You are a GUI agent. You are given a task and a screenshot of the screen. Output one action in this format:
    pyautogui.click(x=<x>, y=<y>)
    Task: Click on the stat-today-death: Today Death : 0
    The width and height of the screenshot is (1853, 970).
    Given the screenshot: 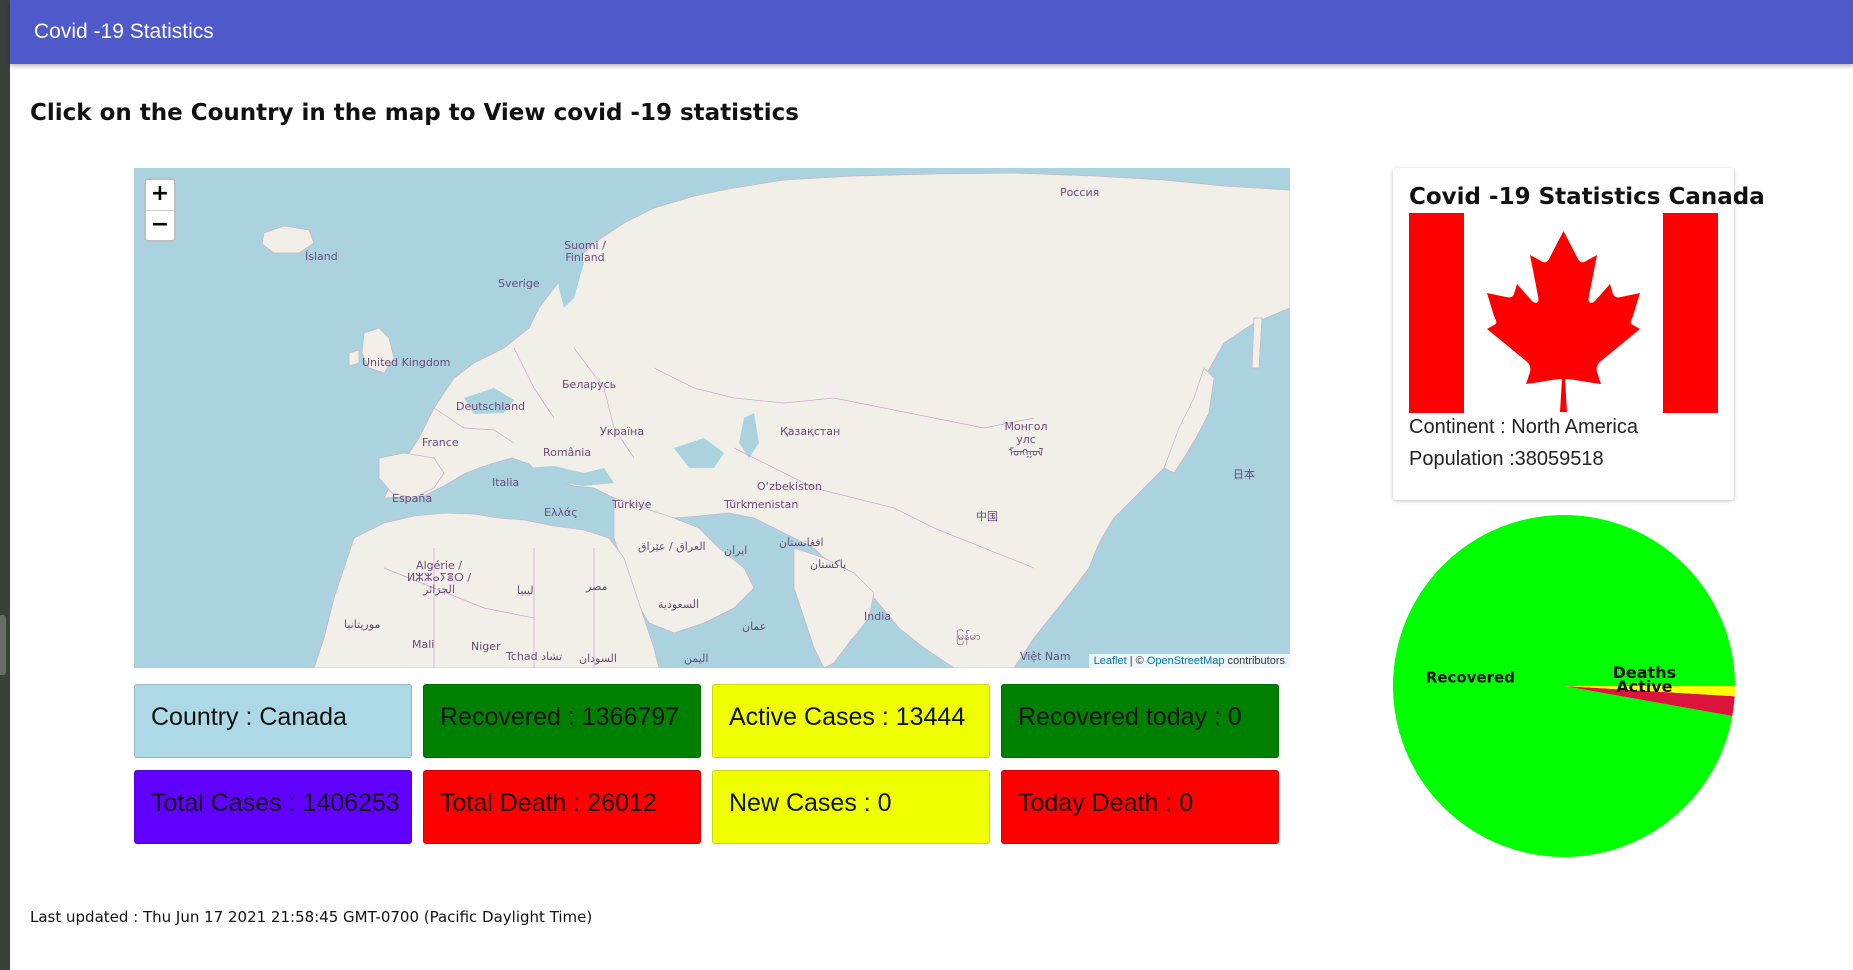 What is the action you would take?
    pyautogui.click(x=1140, y=807)
    